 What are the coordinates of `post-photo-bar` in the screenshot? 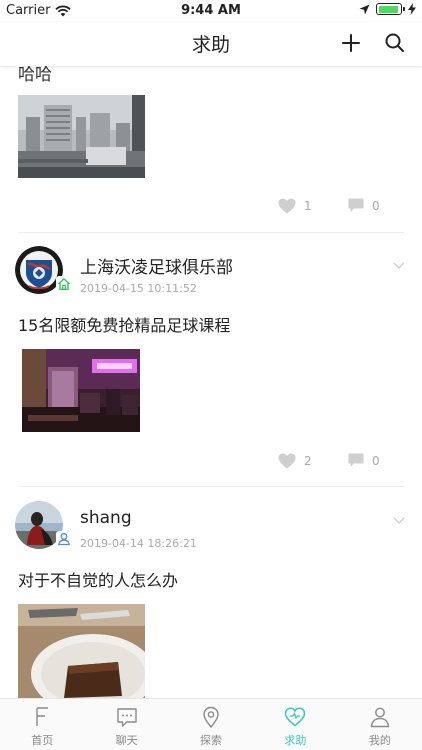 It's located at (81, 390).